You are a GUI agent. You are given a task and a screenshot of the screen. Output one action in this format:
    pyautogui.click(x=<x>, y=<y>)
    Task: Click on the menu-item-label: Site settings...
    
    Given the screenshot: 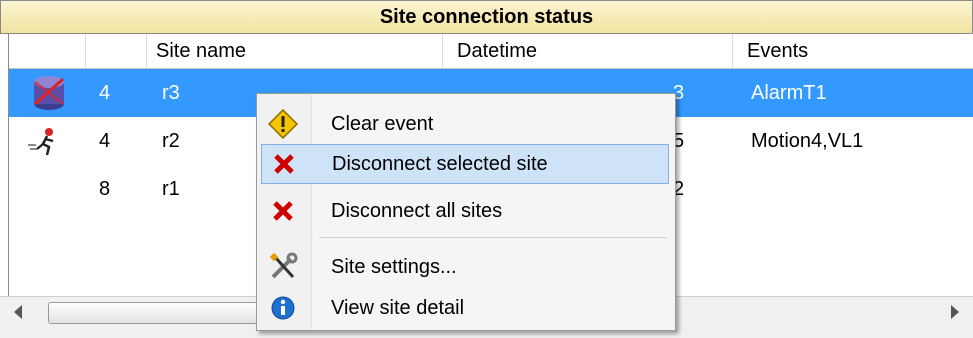 What is the action you would take?
    pyautogui.click(x=394, y=267)
    